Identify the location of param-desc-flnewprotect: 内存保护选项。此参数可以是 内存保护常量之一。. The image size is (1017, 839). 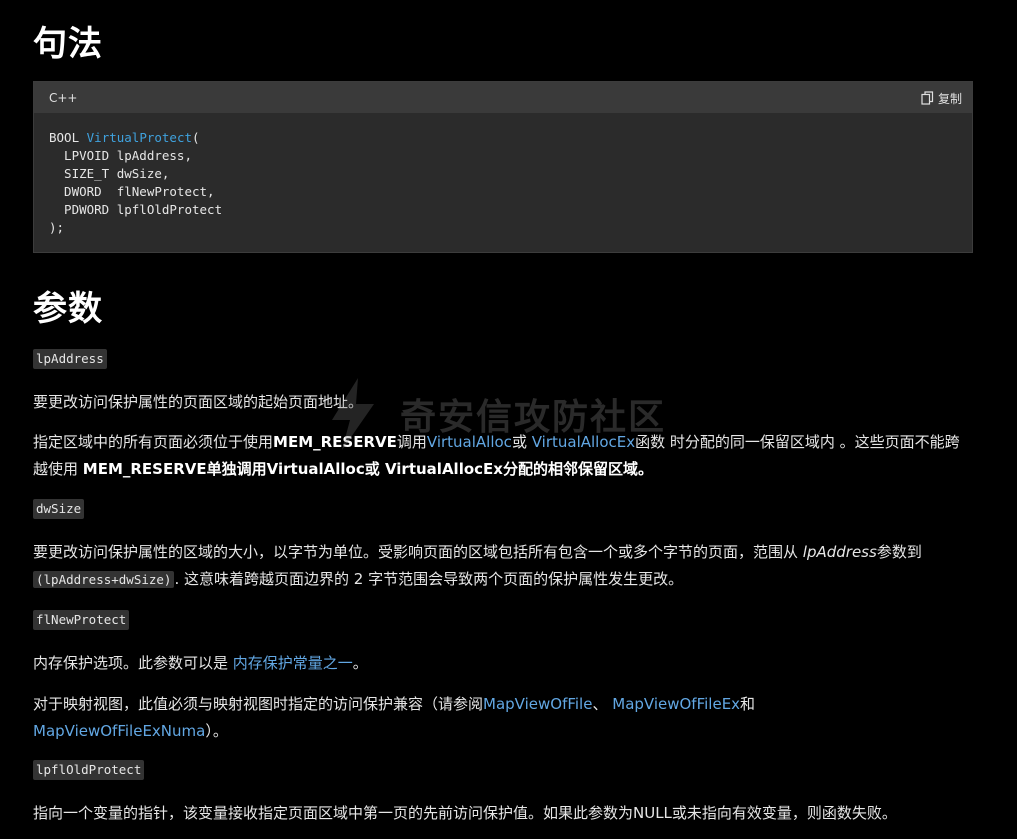
(200, 663).